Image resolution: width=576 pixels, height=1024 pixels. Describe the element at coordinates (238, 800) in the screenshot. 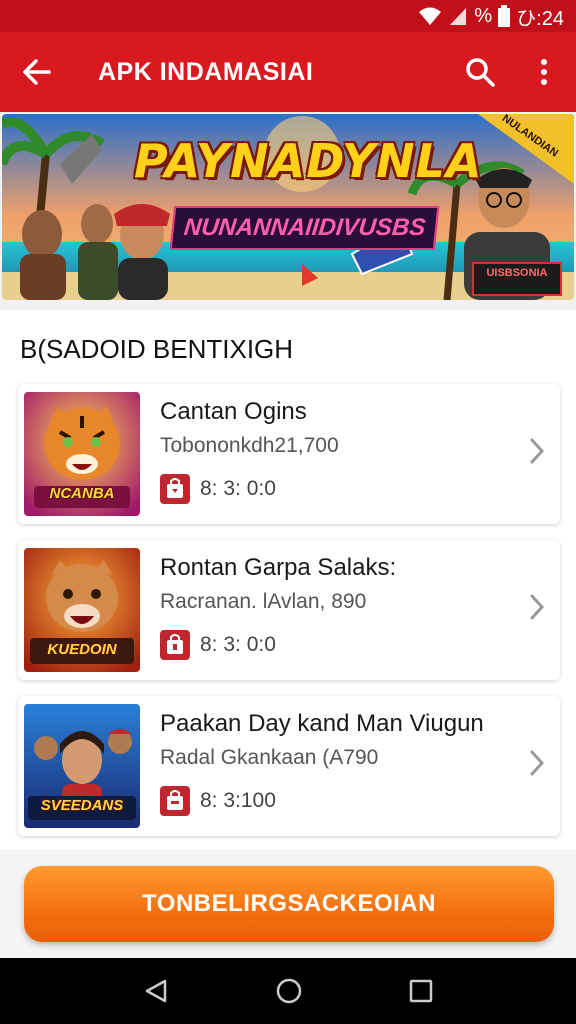

I see `app-meta-text: 8: 3:100` at that location.